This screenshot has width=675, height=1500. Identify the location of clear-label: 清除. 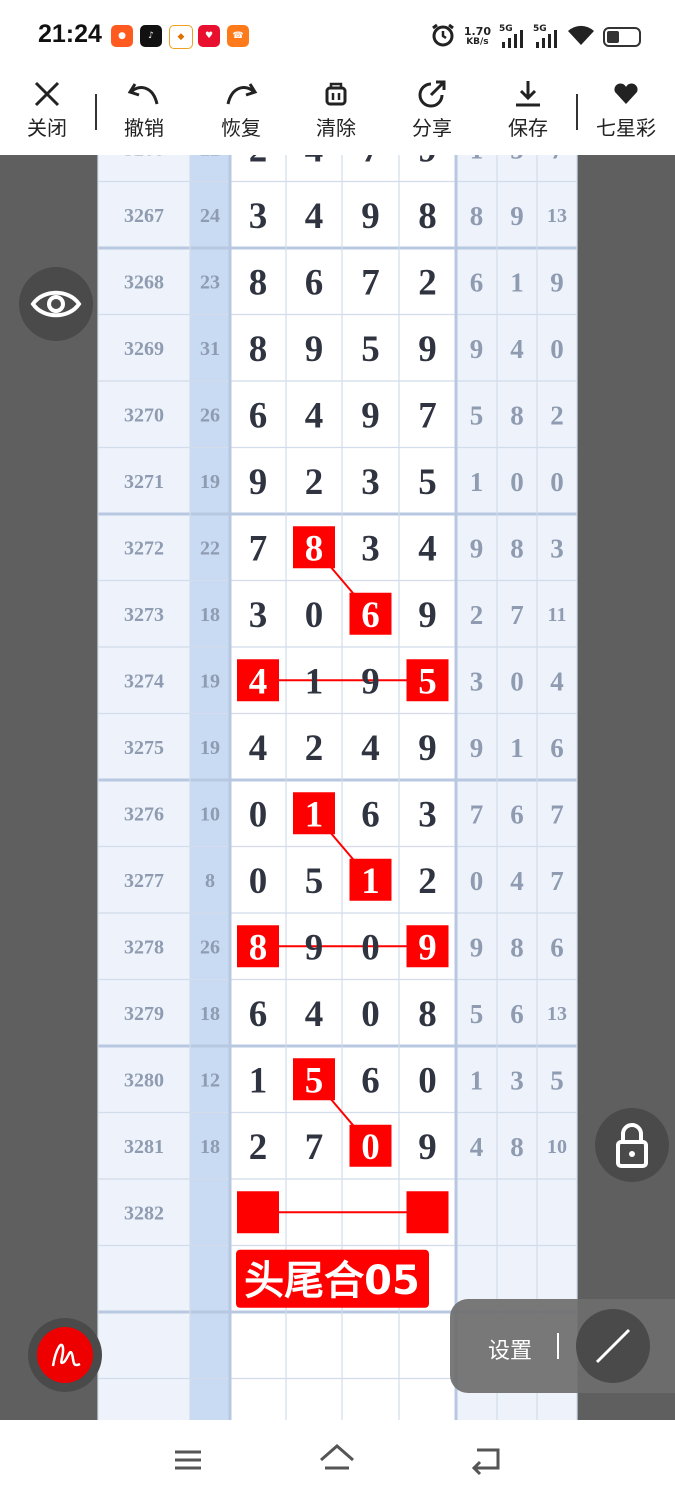
(336, 128).